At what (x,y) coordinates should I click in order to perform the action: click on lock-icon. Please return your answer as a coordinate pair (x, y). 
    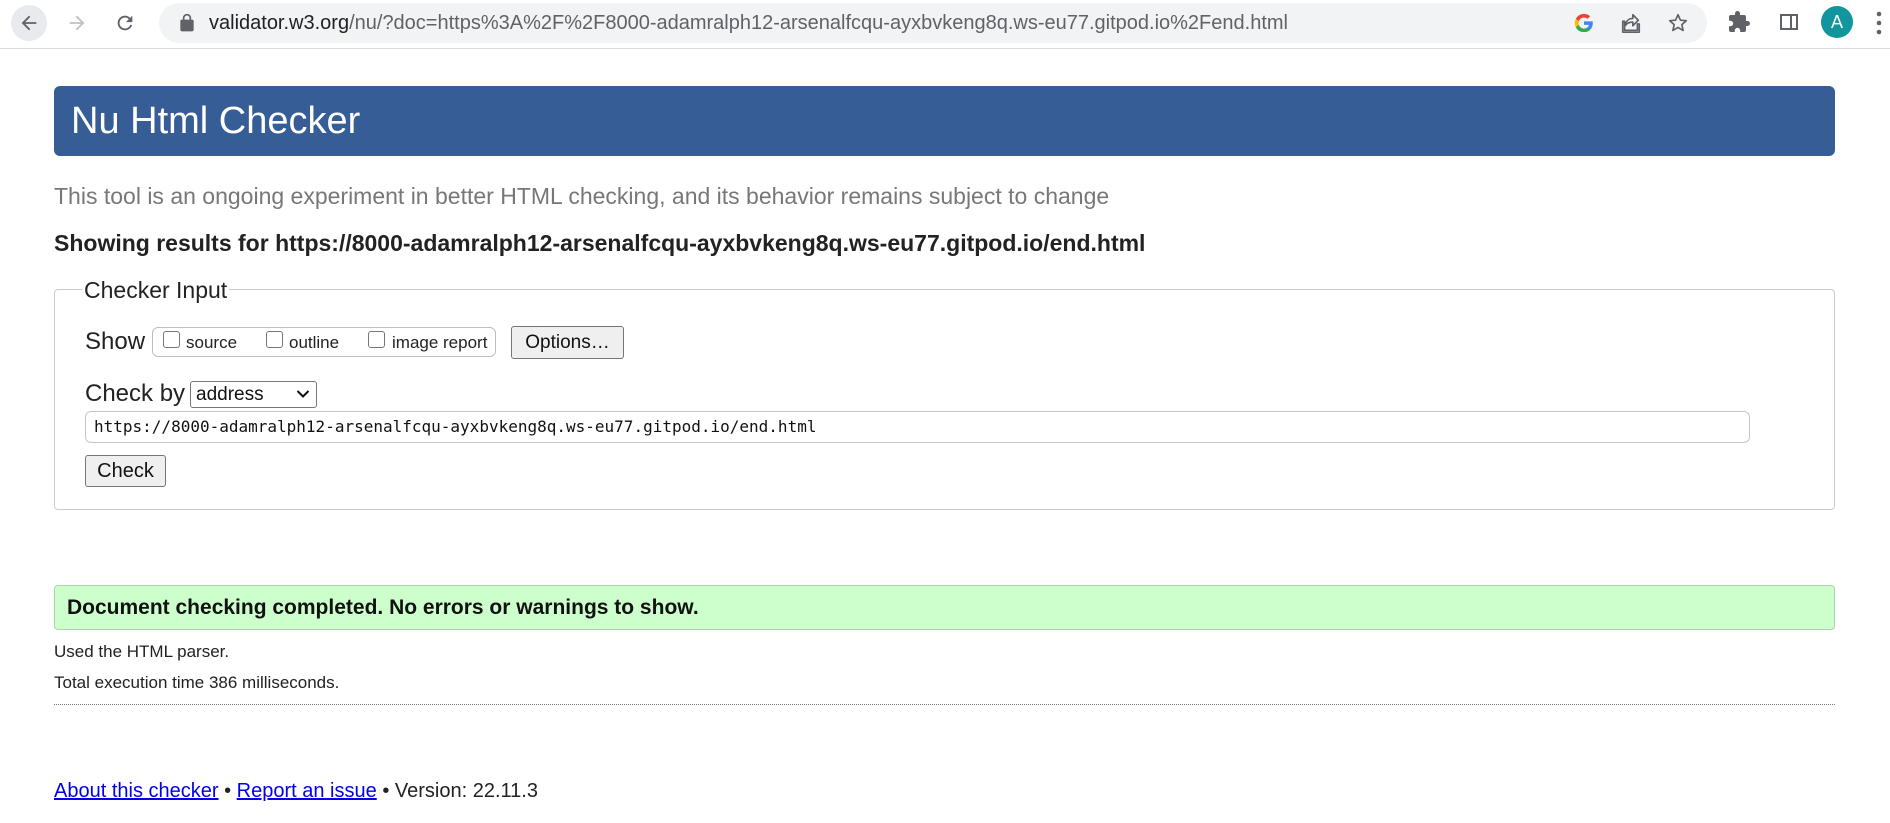
    Looking at the image, I should click on (187, 23).